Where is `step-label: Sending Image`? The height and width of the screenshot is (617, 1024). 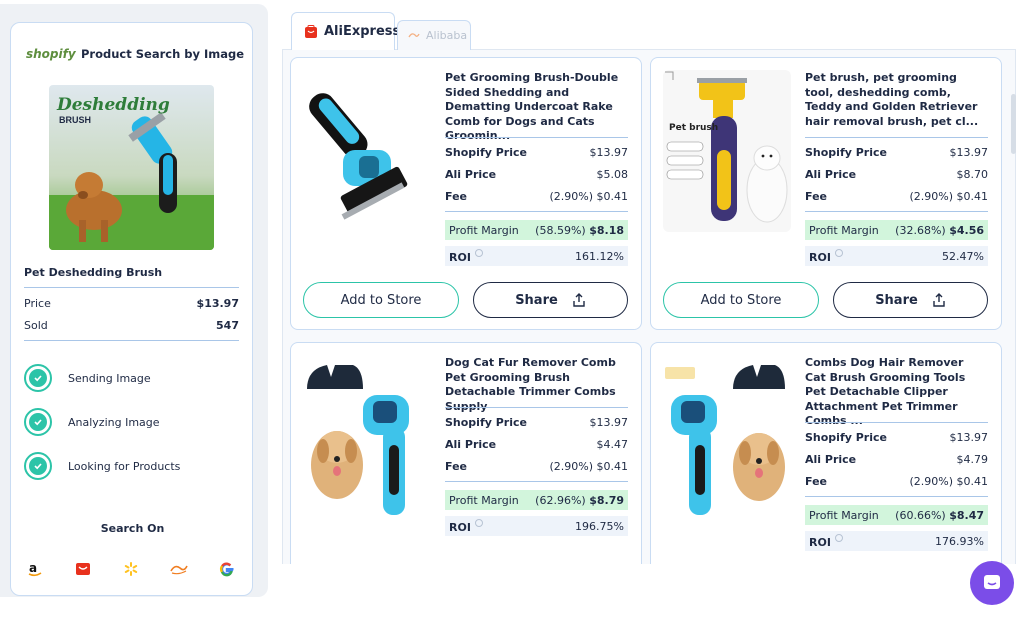 step-label: Sending Image is located at coordinates (109, 378).